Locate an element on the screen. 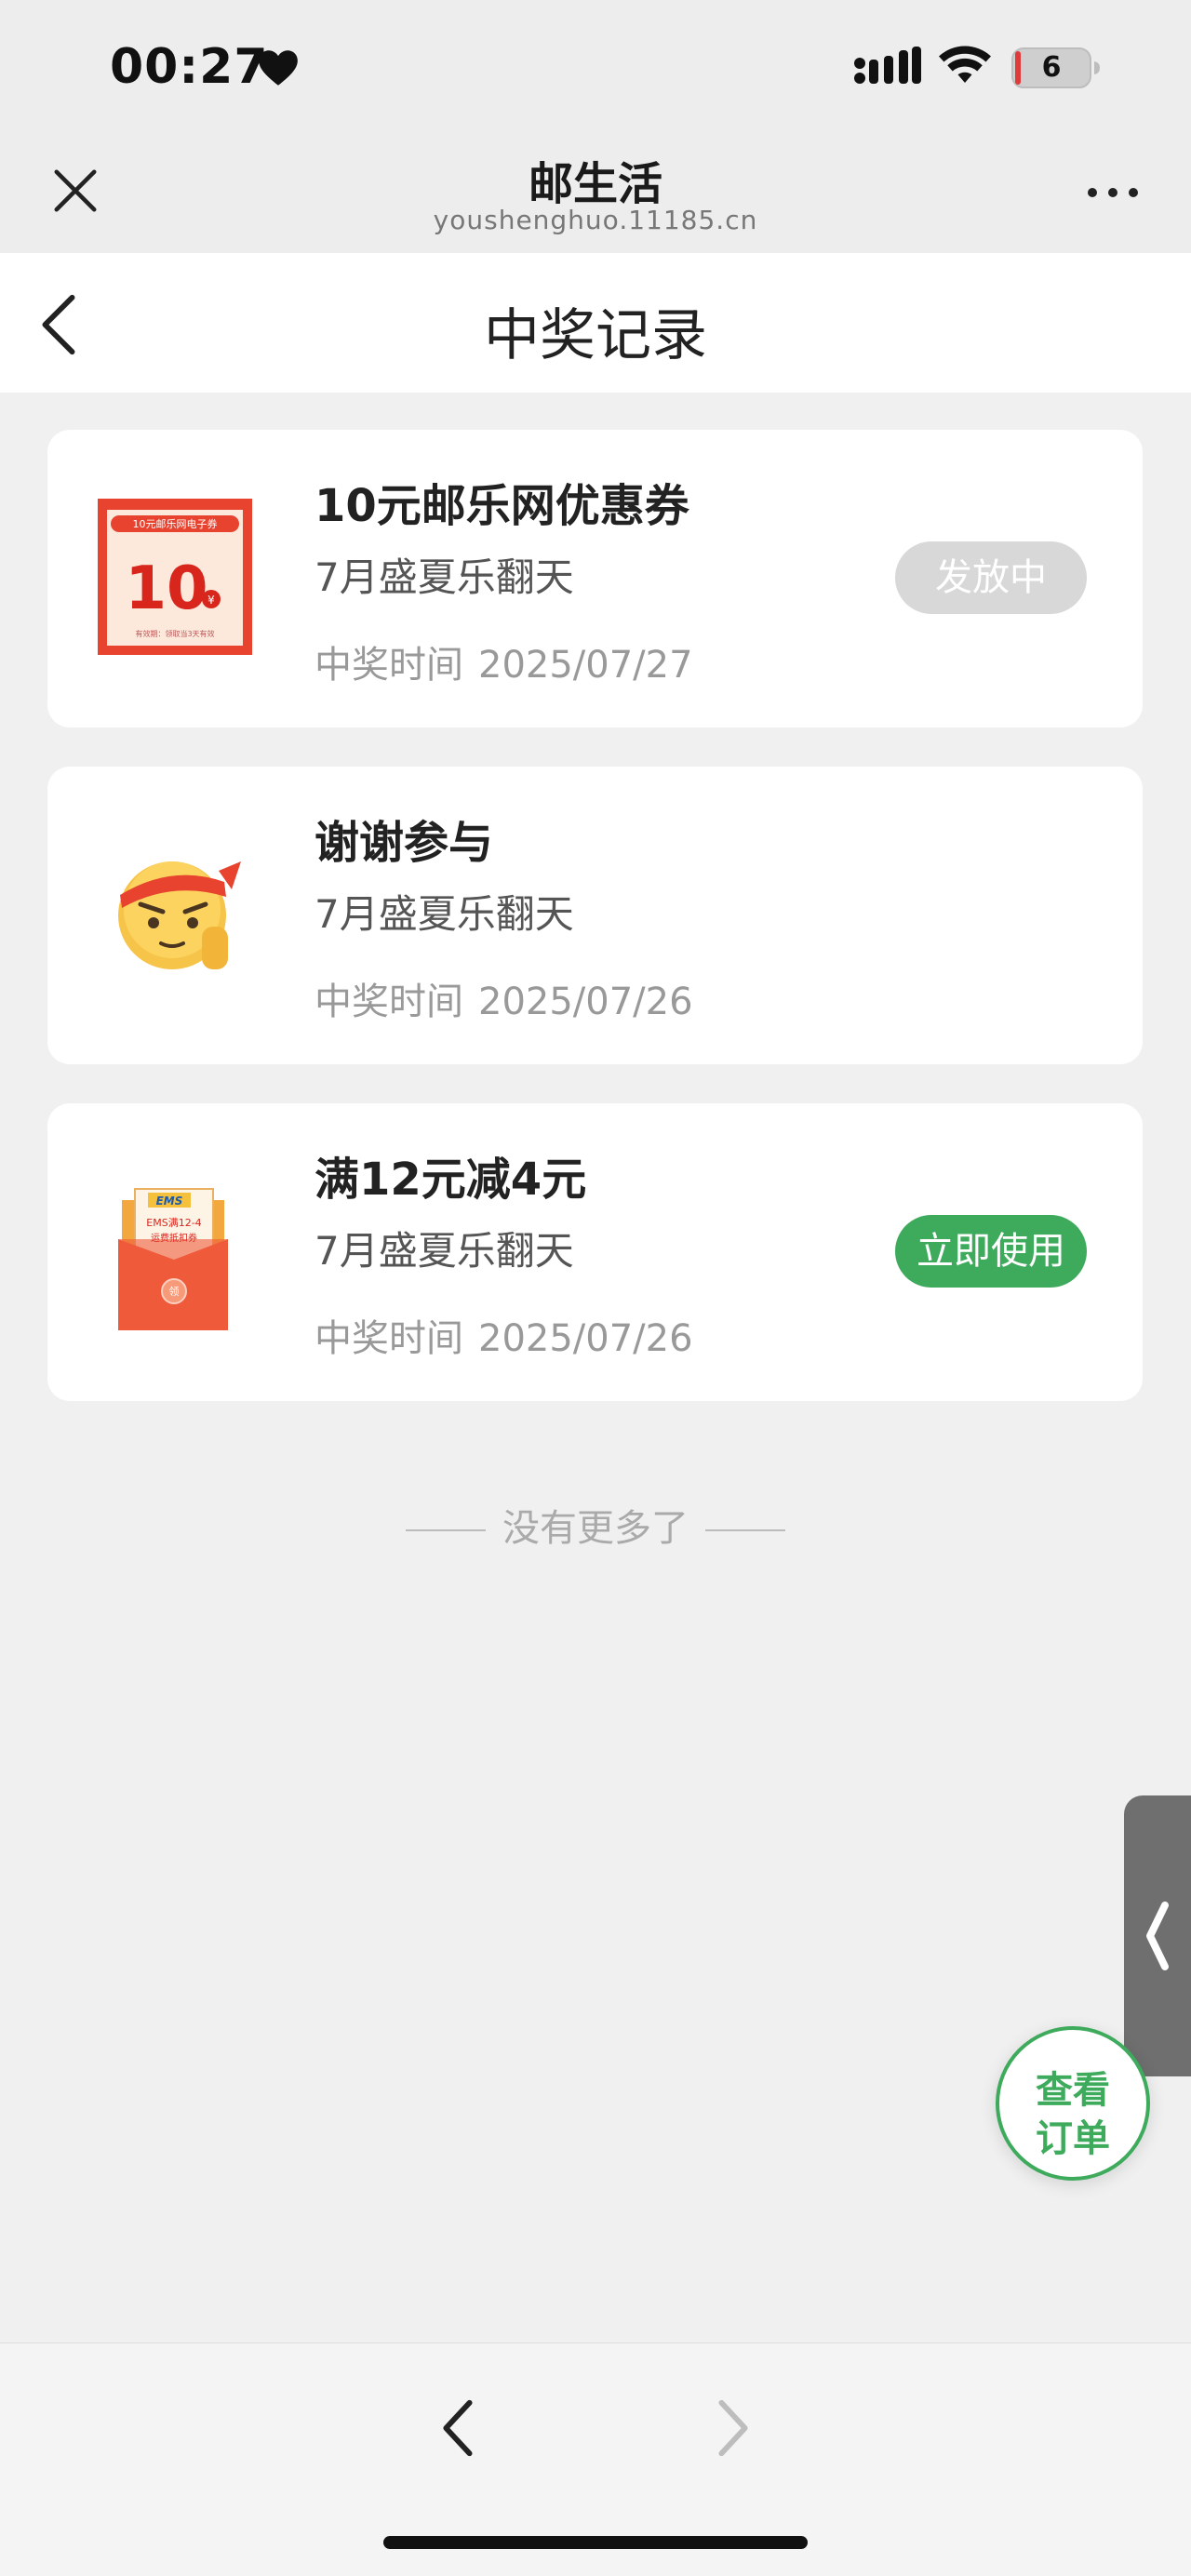  battery-level: 6 is located at coordinates (1051, 67).